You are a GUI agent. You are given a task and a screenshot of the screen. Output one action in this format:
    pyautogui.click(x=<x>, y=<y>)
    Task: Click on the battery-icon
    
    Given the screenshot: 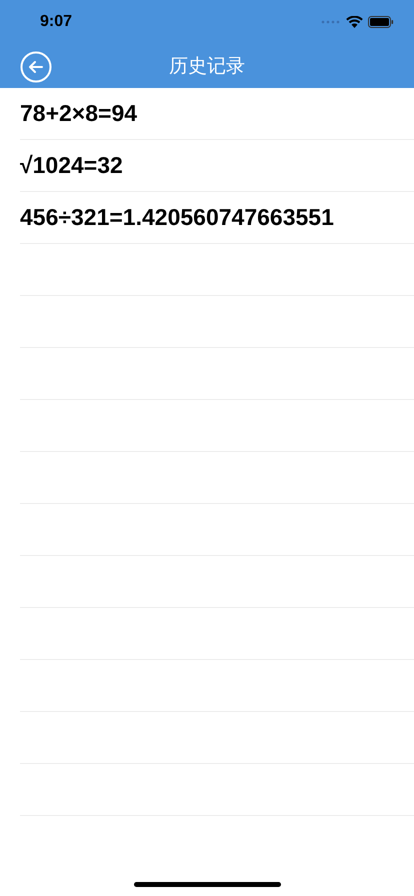 What is the action you would take?
    pyautogui.click(x=381, y=22)
    